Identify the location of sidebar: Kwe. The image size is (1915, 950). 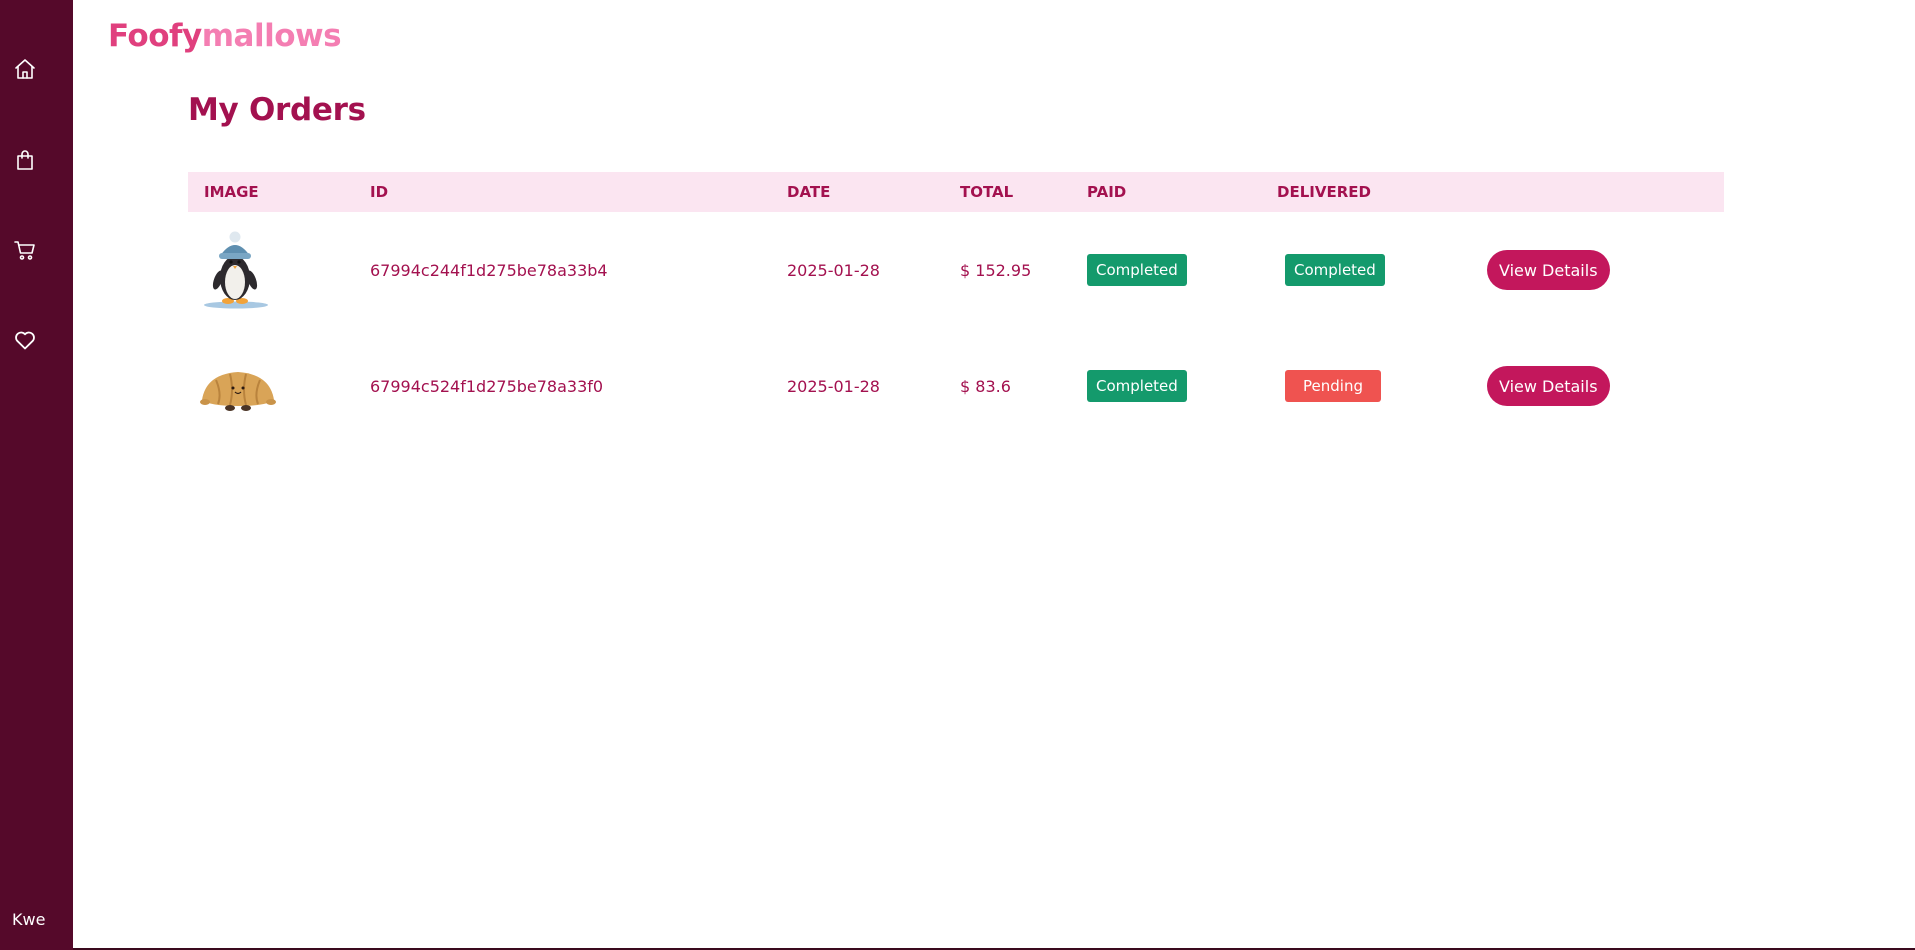
(36, 475).